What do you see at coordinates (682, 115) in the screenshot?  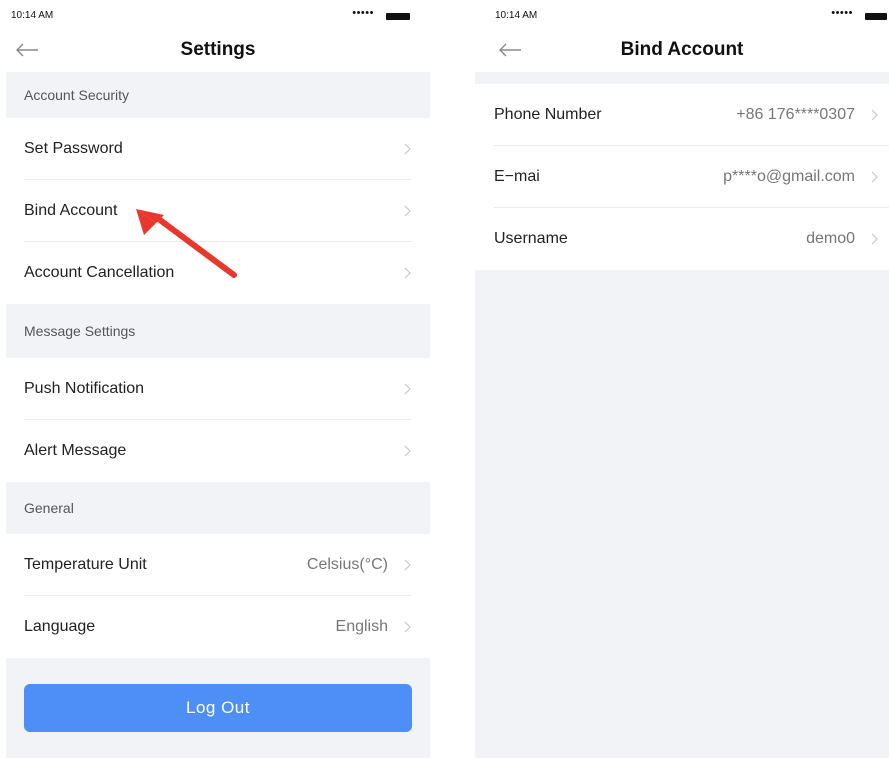 I see `phone-number-row: Phone Number +86 176****0307` at bounding box center [682, 115].